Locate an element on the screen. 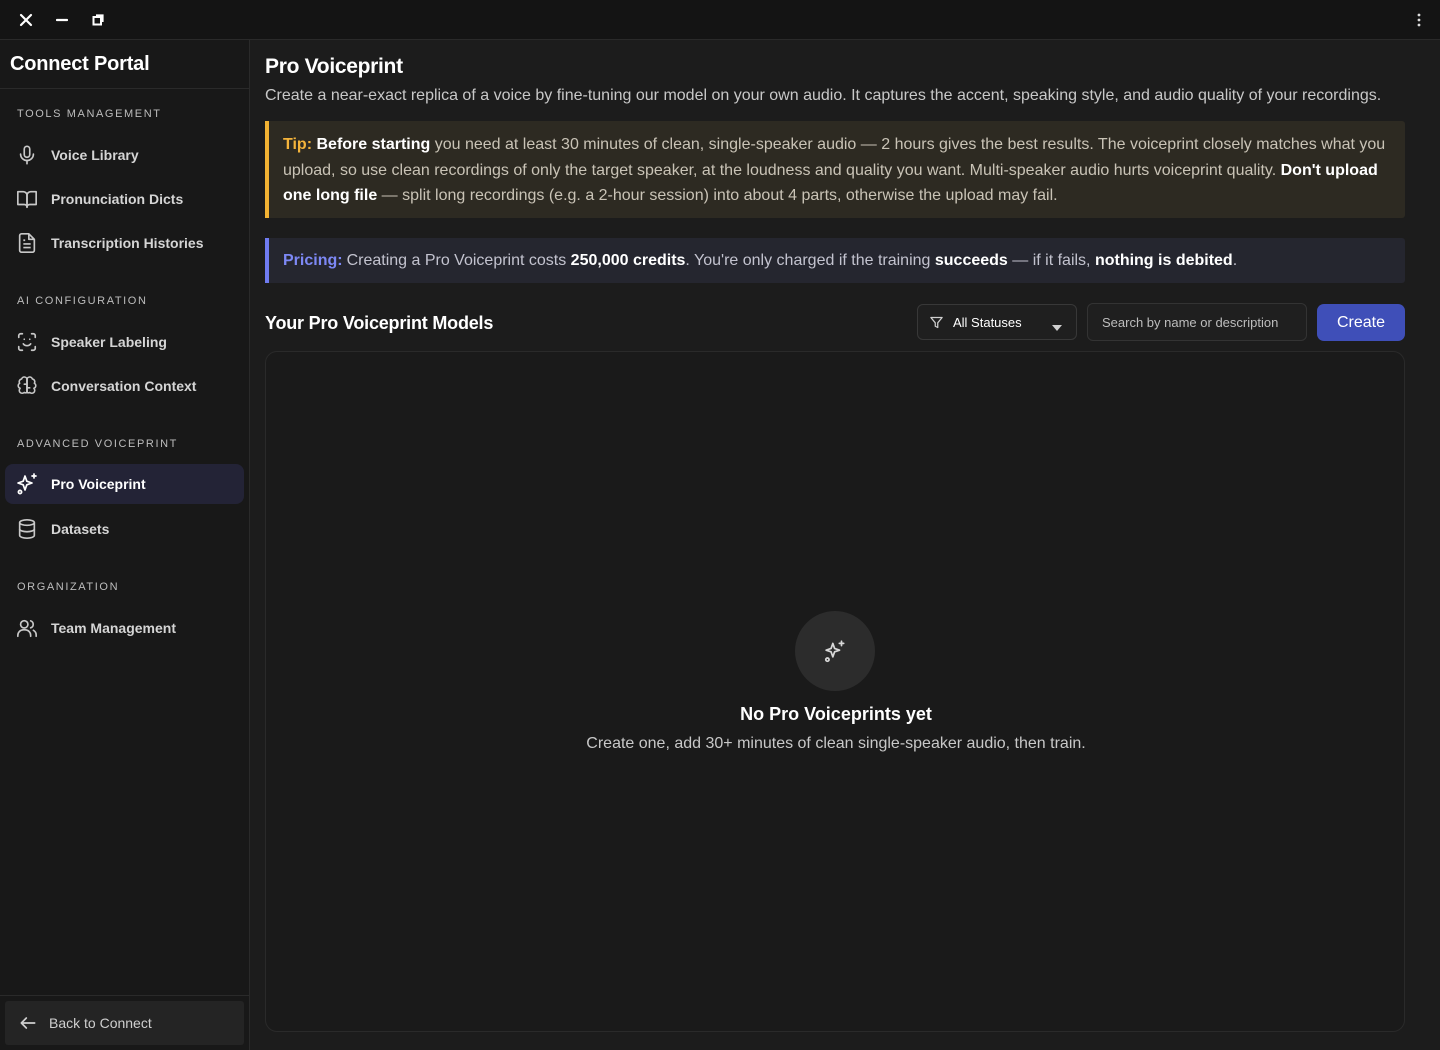 Image resolution: width=1440 pixels, height=1050 pixels. sidebar-item-label: Speaker Labeling is located at coordinates (109, 342).